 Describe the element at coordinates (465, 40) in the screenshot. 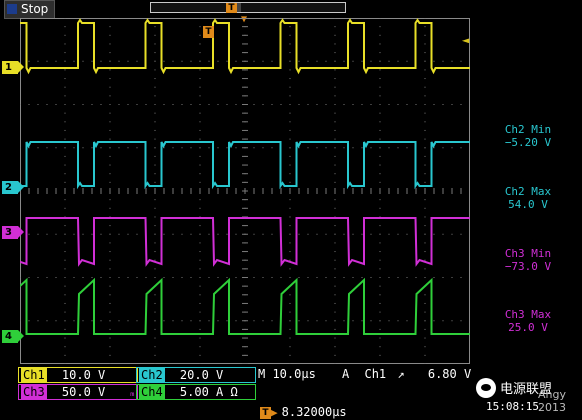

I see `trigger-level-arrow-icon: ◄` at that location.